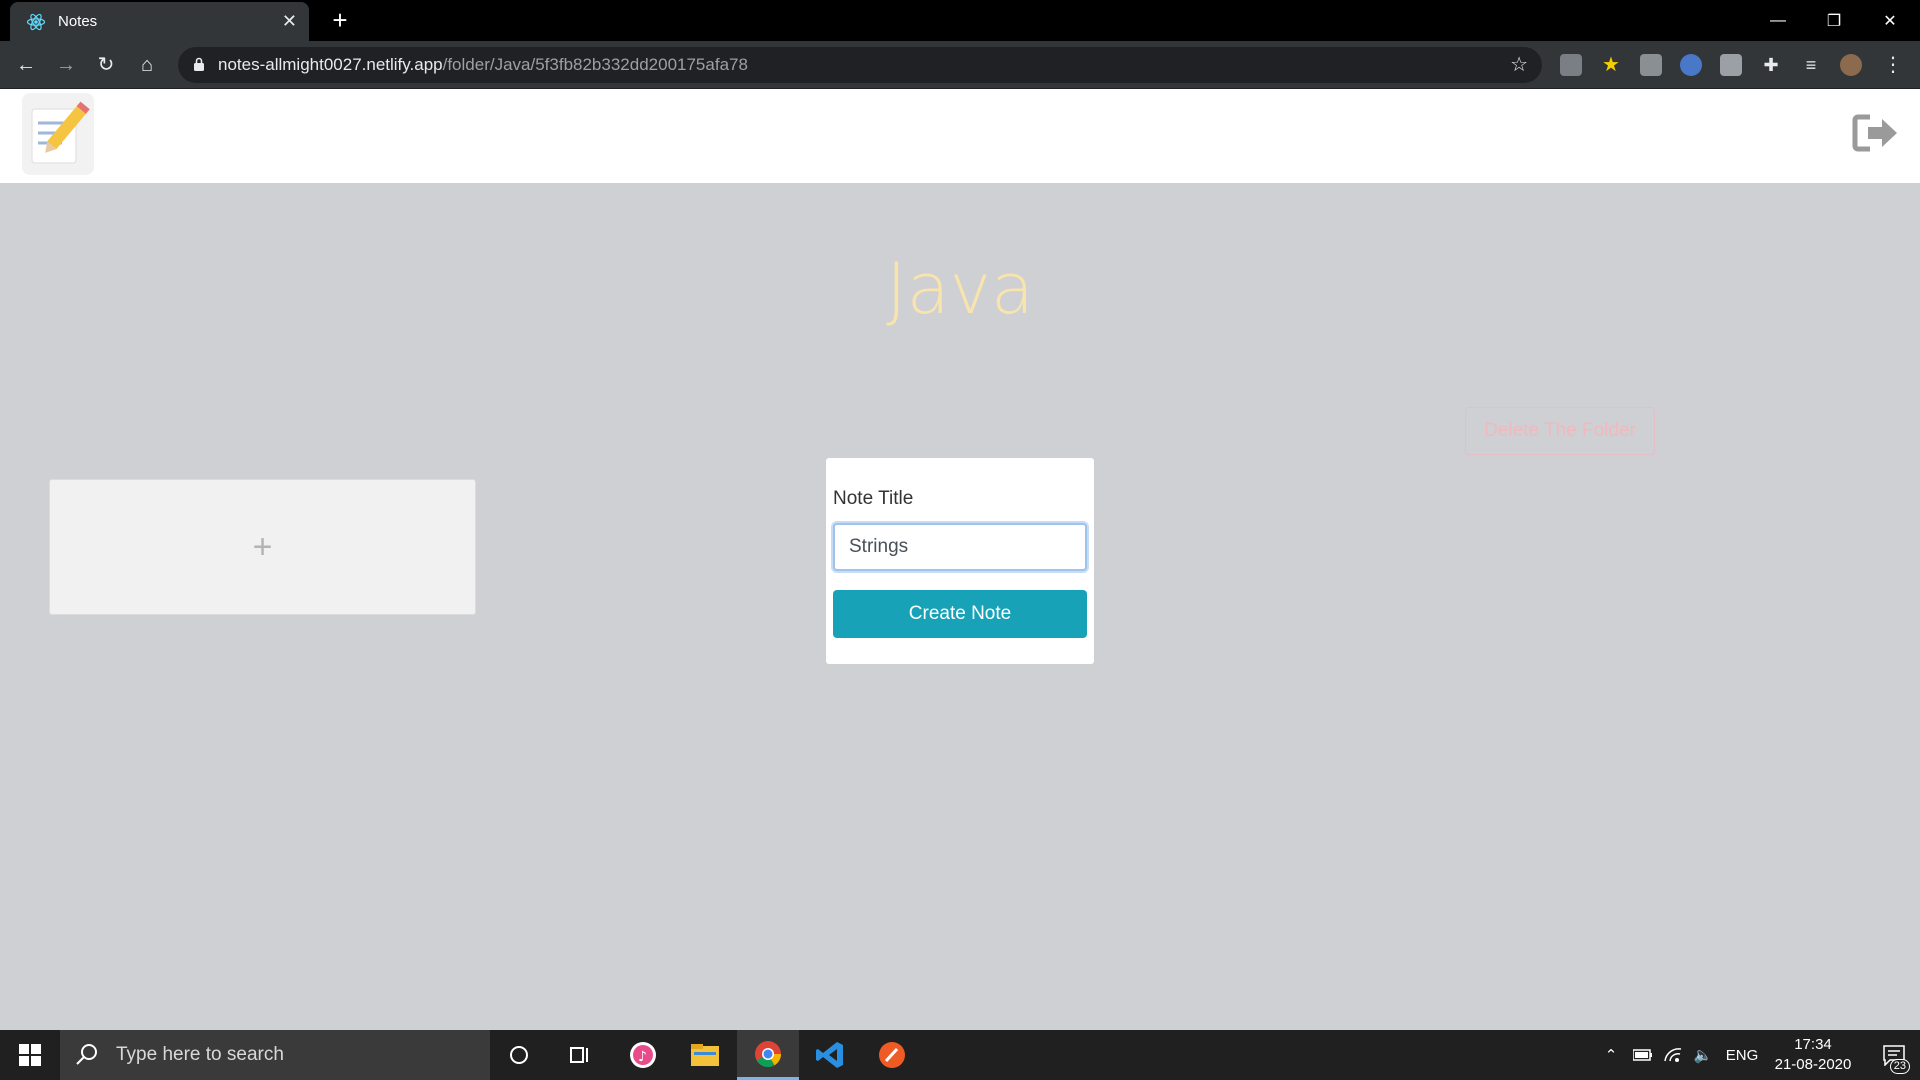 This screenshot has width=1920, height=1080. Describe the element at coordinates (36, 21) in the screenshot. I see `react-atom-icon` at that location.